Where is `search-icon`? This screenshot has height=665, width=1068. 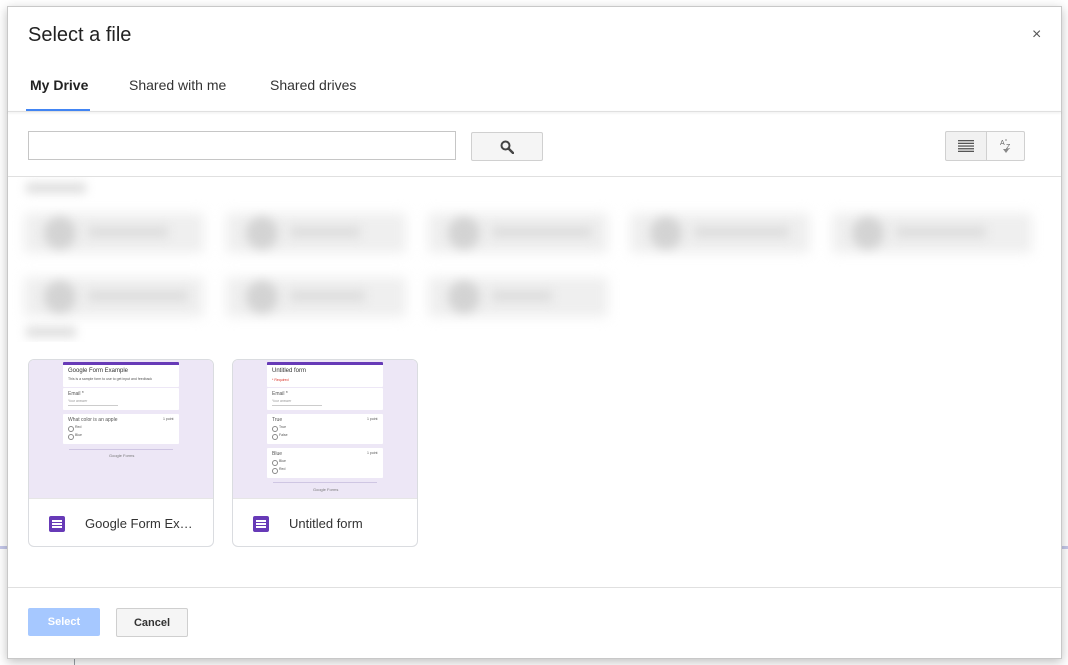
search-icon is located at coordinates (507, 147).